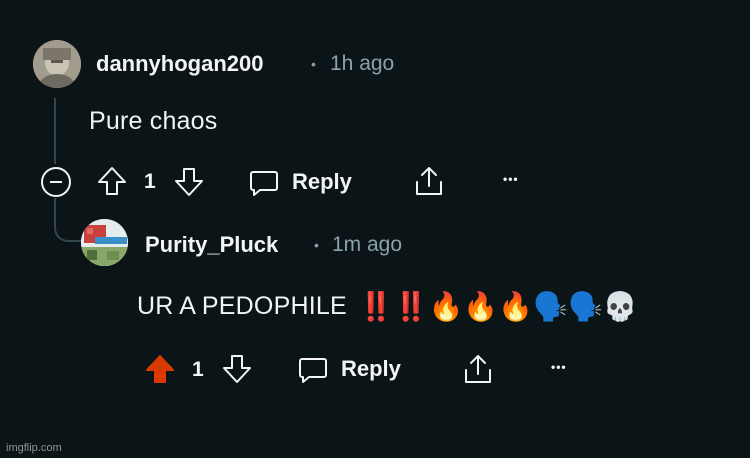  I want to click on minus-circle-icon, so click(56, 182).